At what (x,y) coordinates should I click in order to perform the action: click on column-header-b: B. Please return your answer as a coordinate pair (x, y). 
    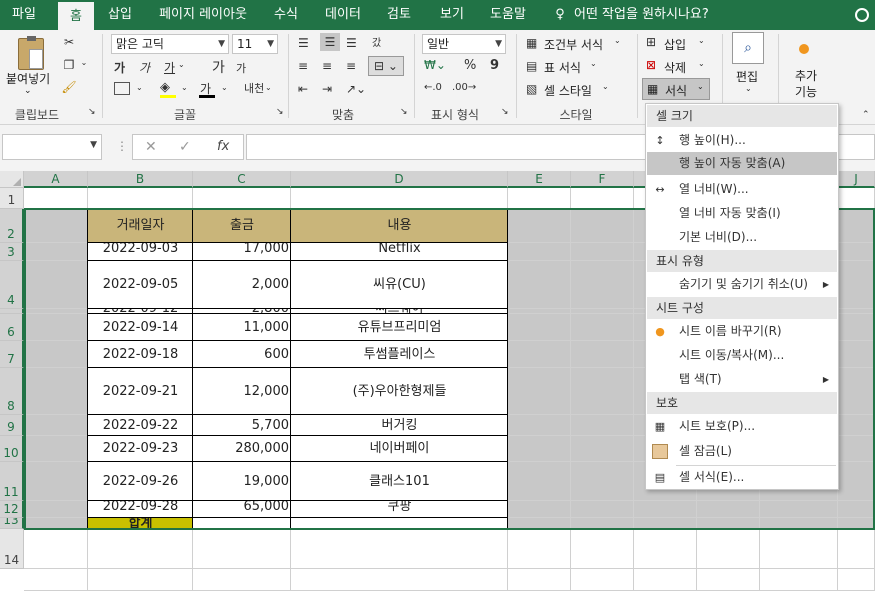
    Looking at the image, I should click on (140, 179).